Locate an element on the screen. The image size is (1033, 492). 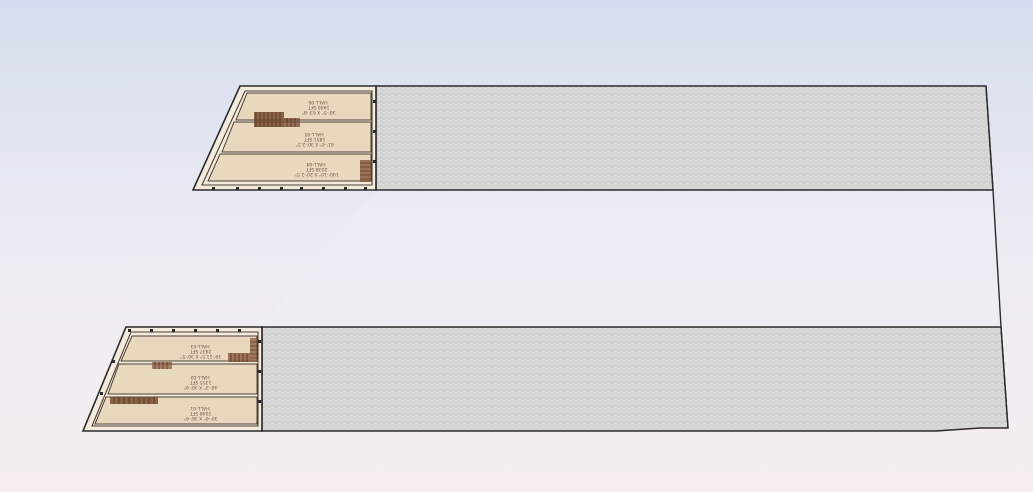
upper-paved-area is located at coordinates (684, 138).